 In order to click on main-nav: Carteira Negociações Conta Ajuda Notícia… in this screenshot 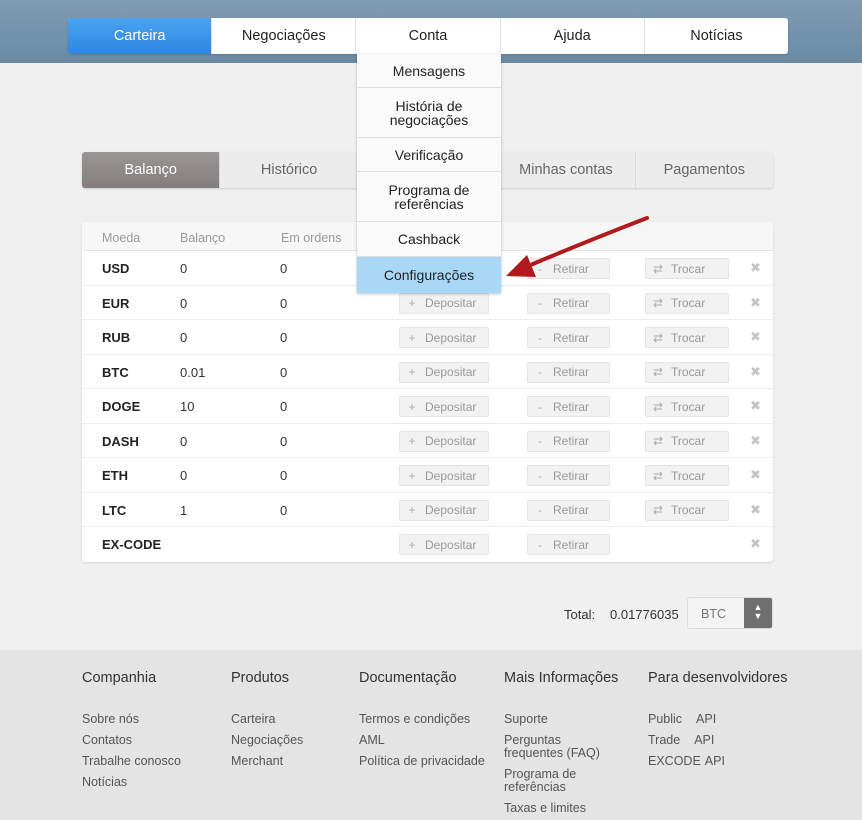, I will do `click(428, 36)`.